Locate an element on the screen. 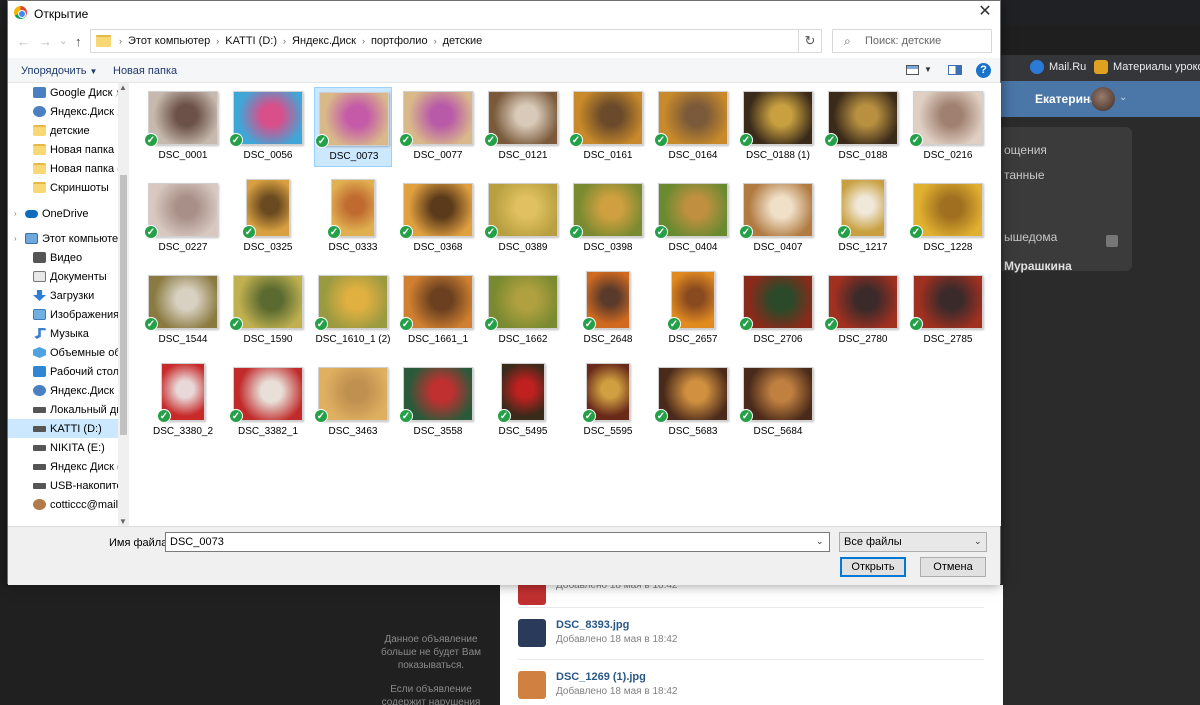 This screenshot has width=1200, height=705. sidebar-item: Локальный дис is located at coordinates (63, 409).